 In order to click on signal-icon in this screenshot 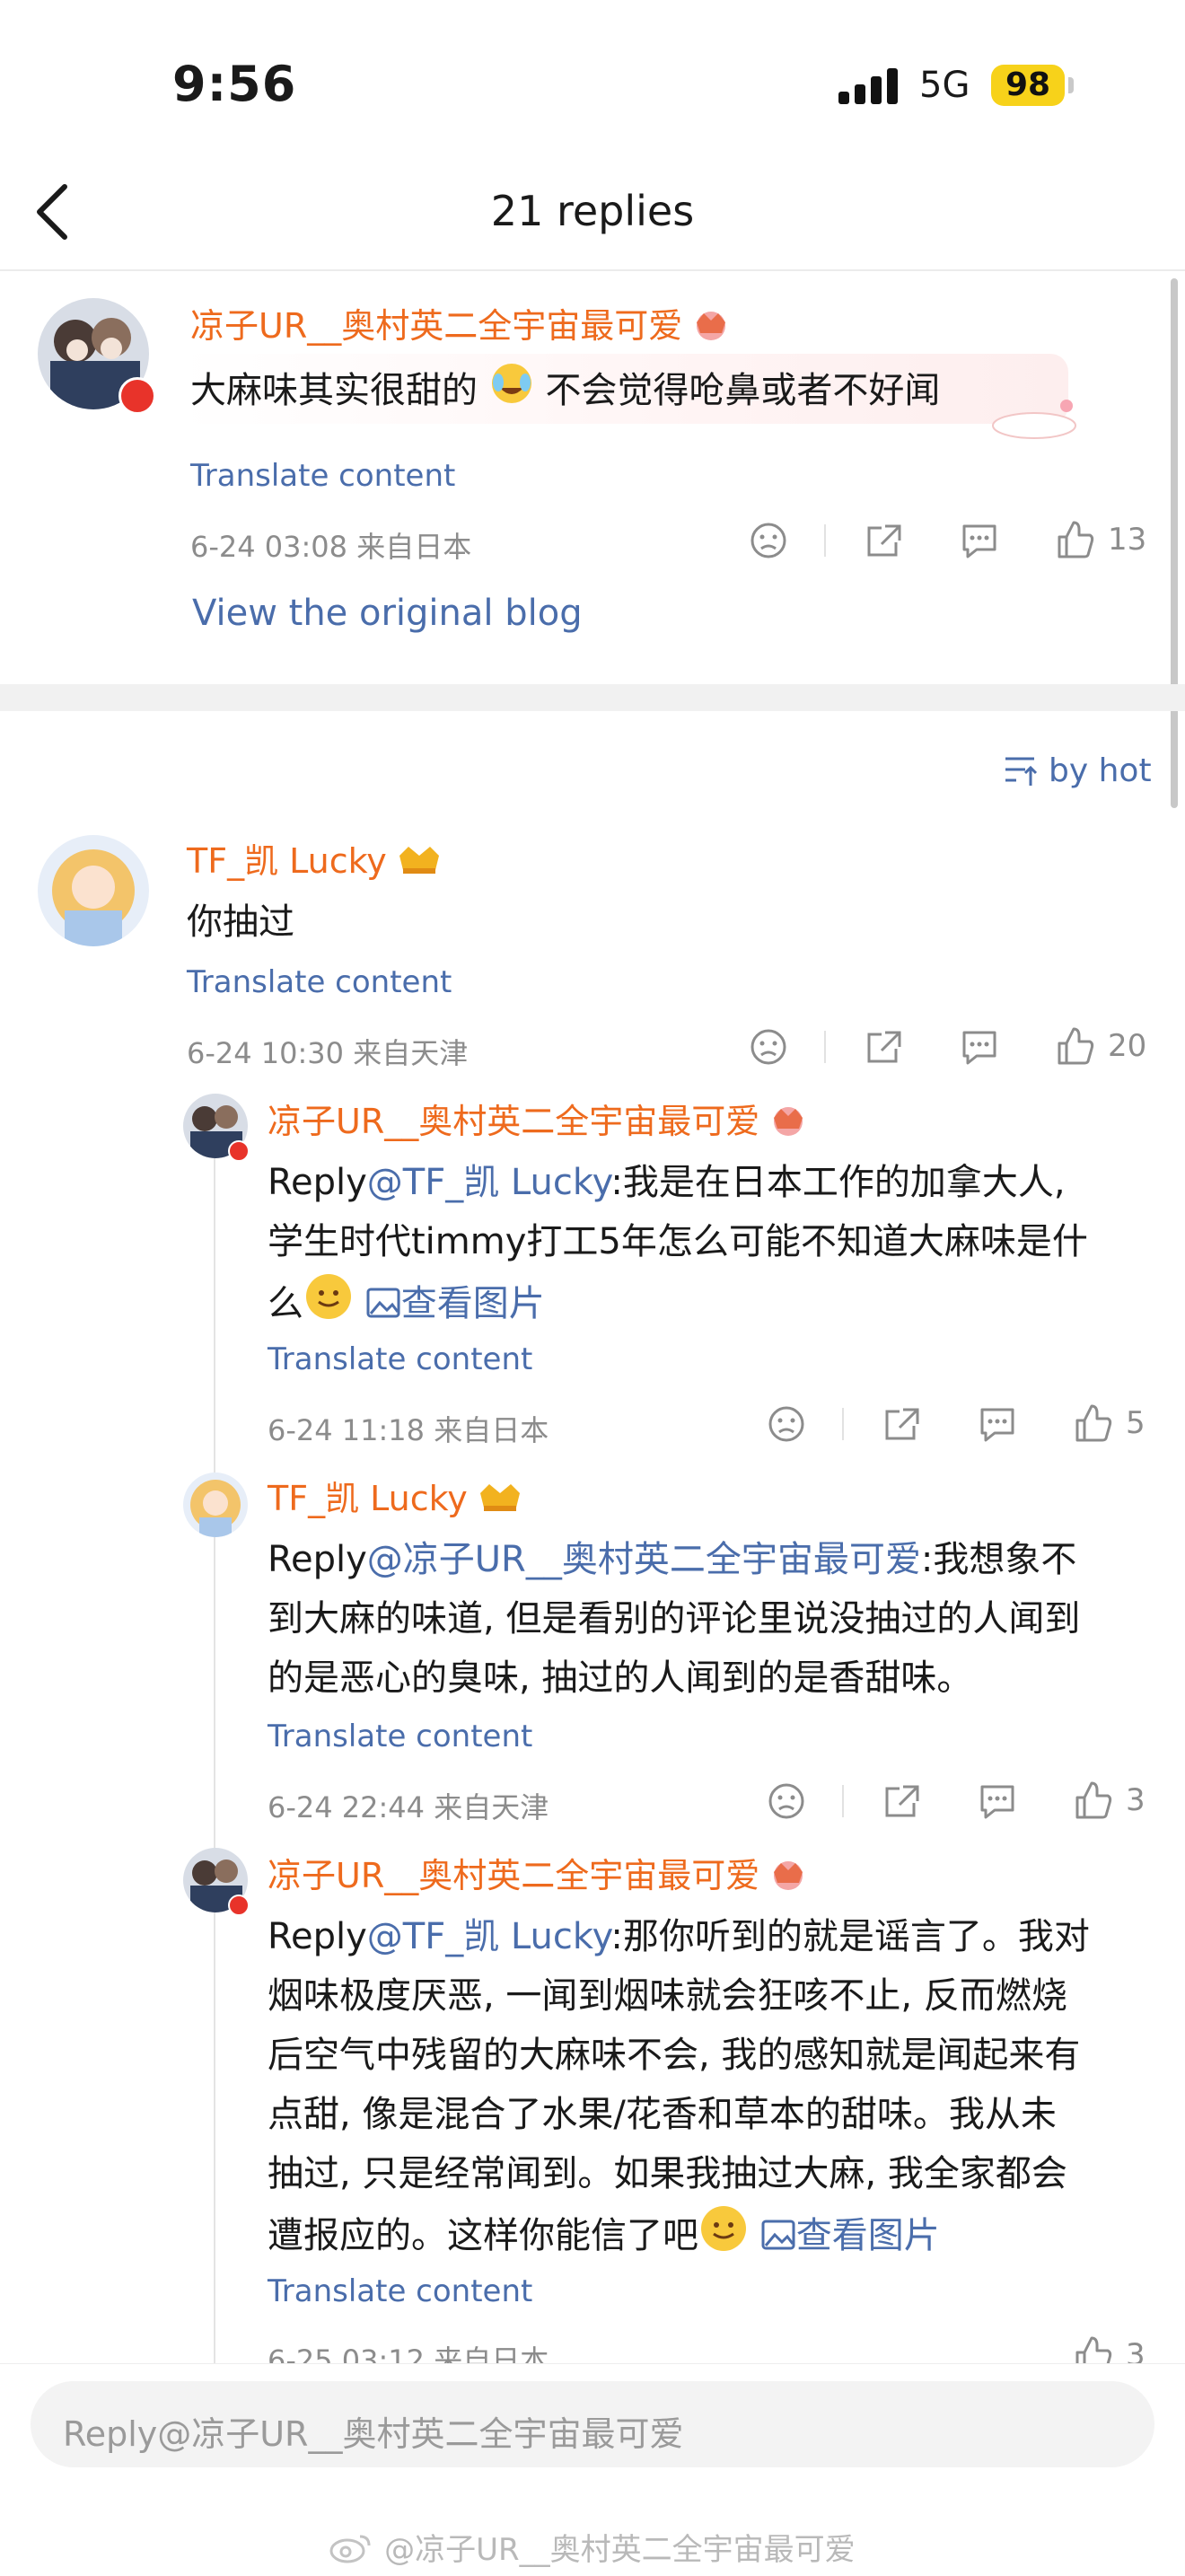, I will do `click(869, 88)`.